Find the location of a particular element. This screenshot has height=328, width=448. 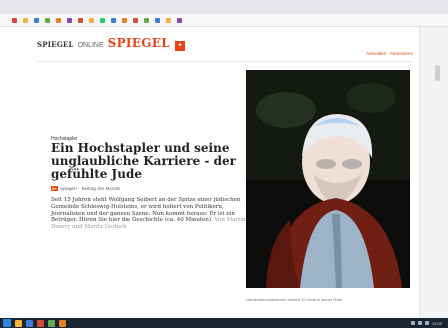

article-byline: S+ Spiegel+ · Beitrag des Monats is located at coordinates (85, 188).